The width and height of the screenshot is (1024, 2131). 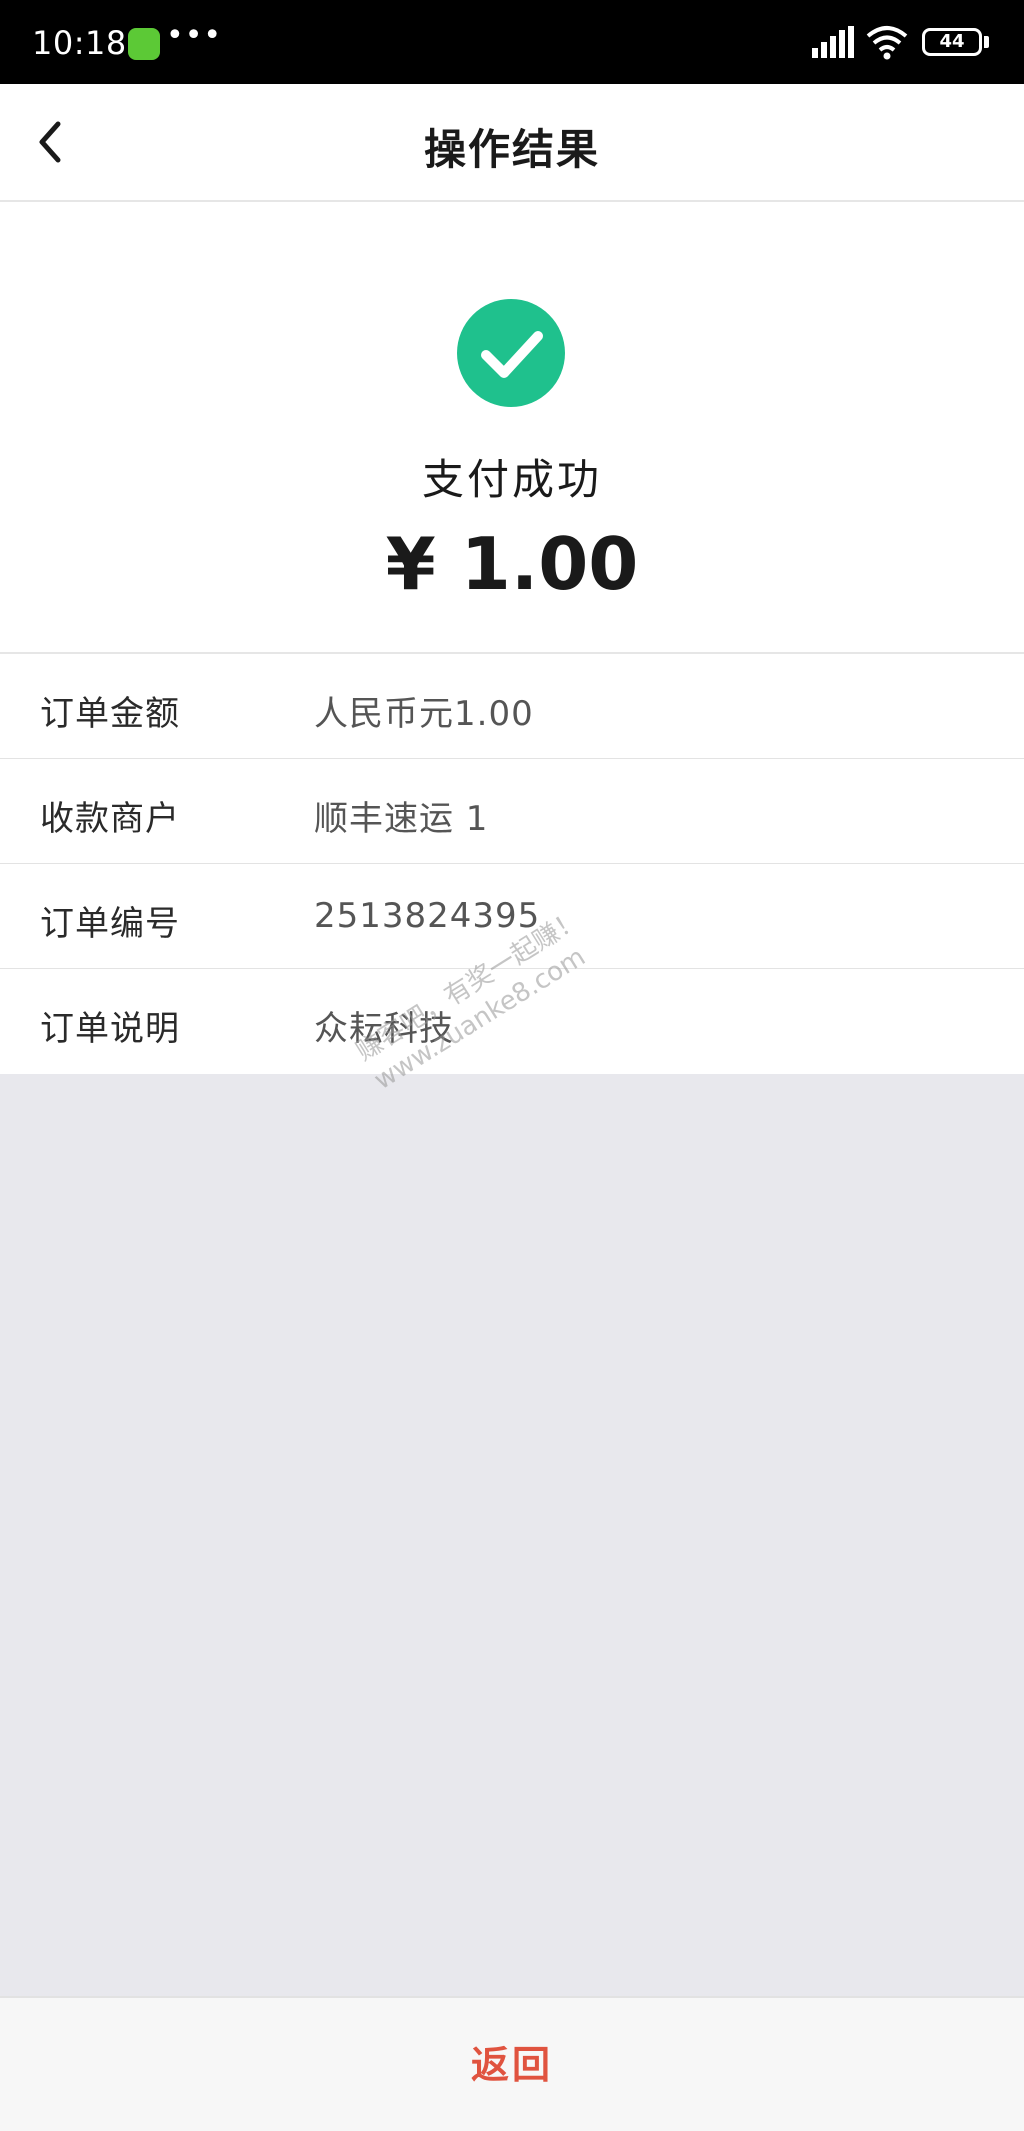 What do you see at coordinates (110, 714) in the screenshot?
I see `detail-label: 订单金额` at bounding box center [110, 714].